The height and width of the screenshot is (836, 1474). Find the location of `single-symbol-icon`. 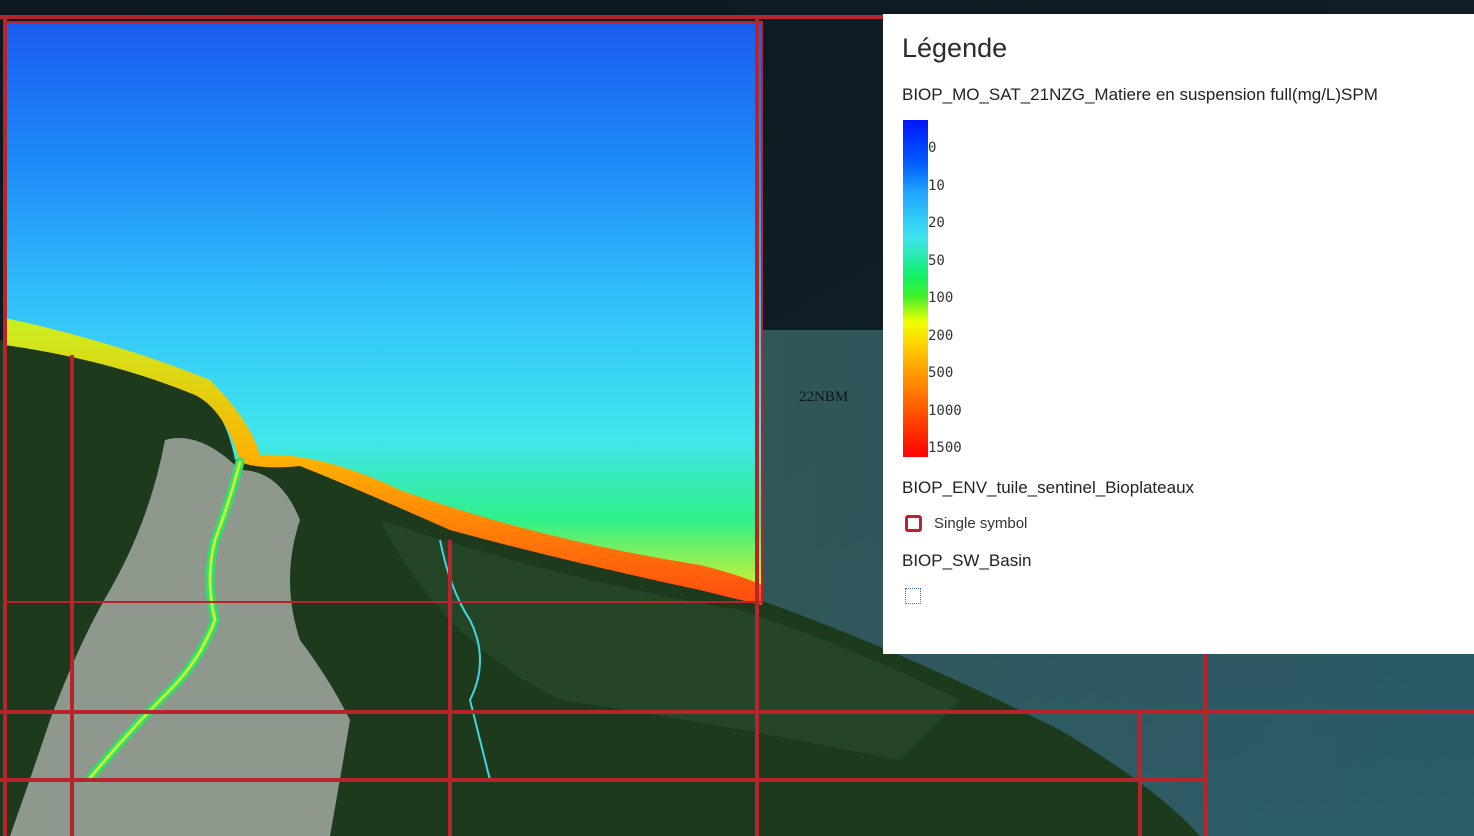

single-symbol-icon is located at coordinates (913, 523).